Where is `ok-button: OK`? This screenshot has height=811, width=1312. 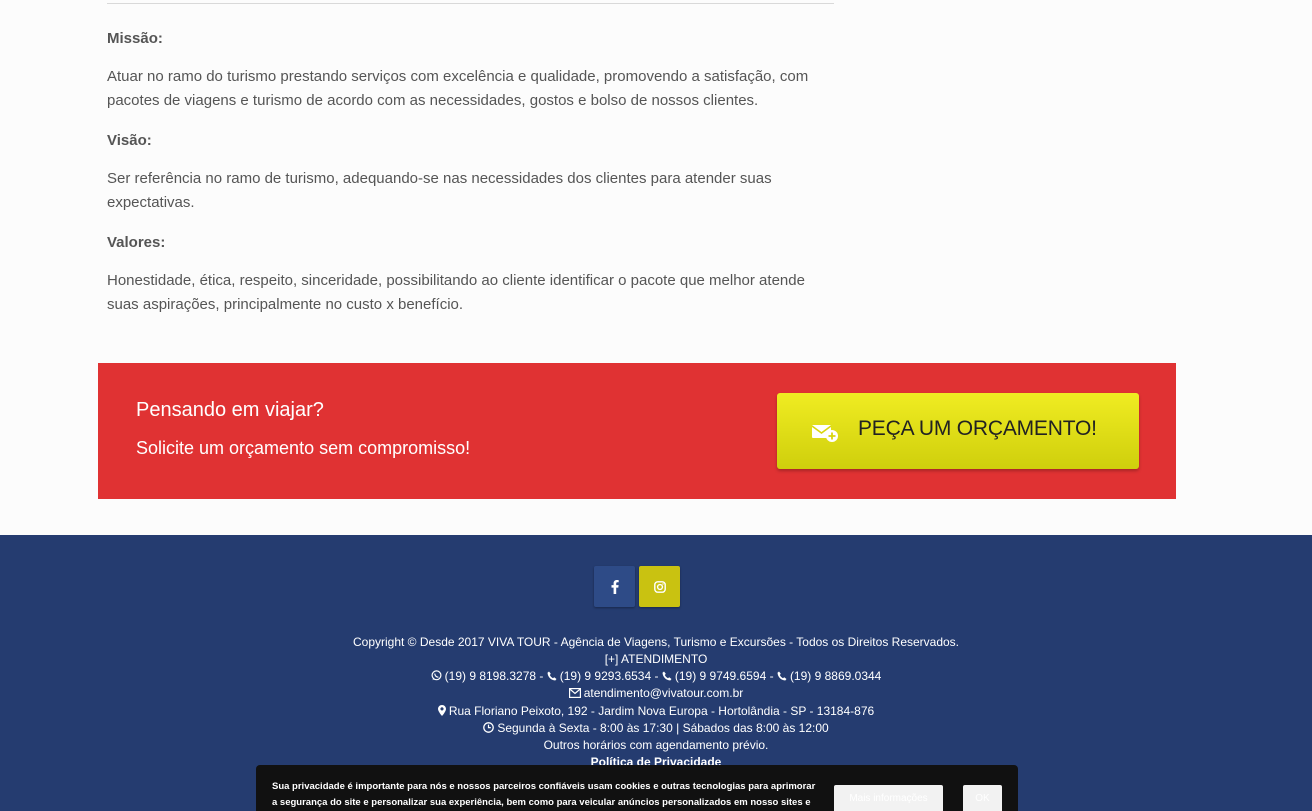
ok-button: OK is located at coordinates (982, 798).